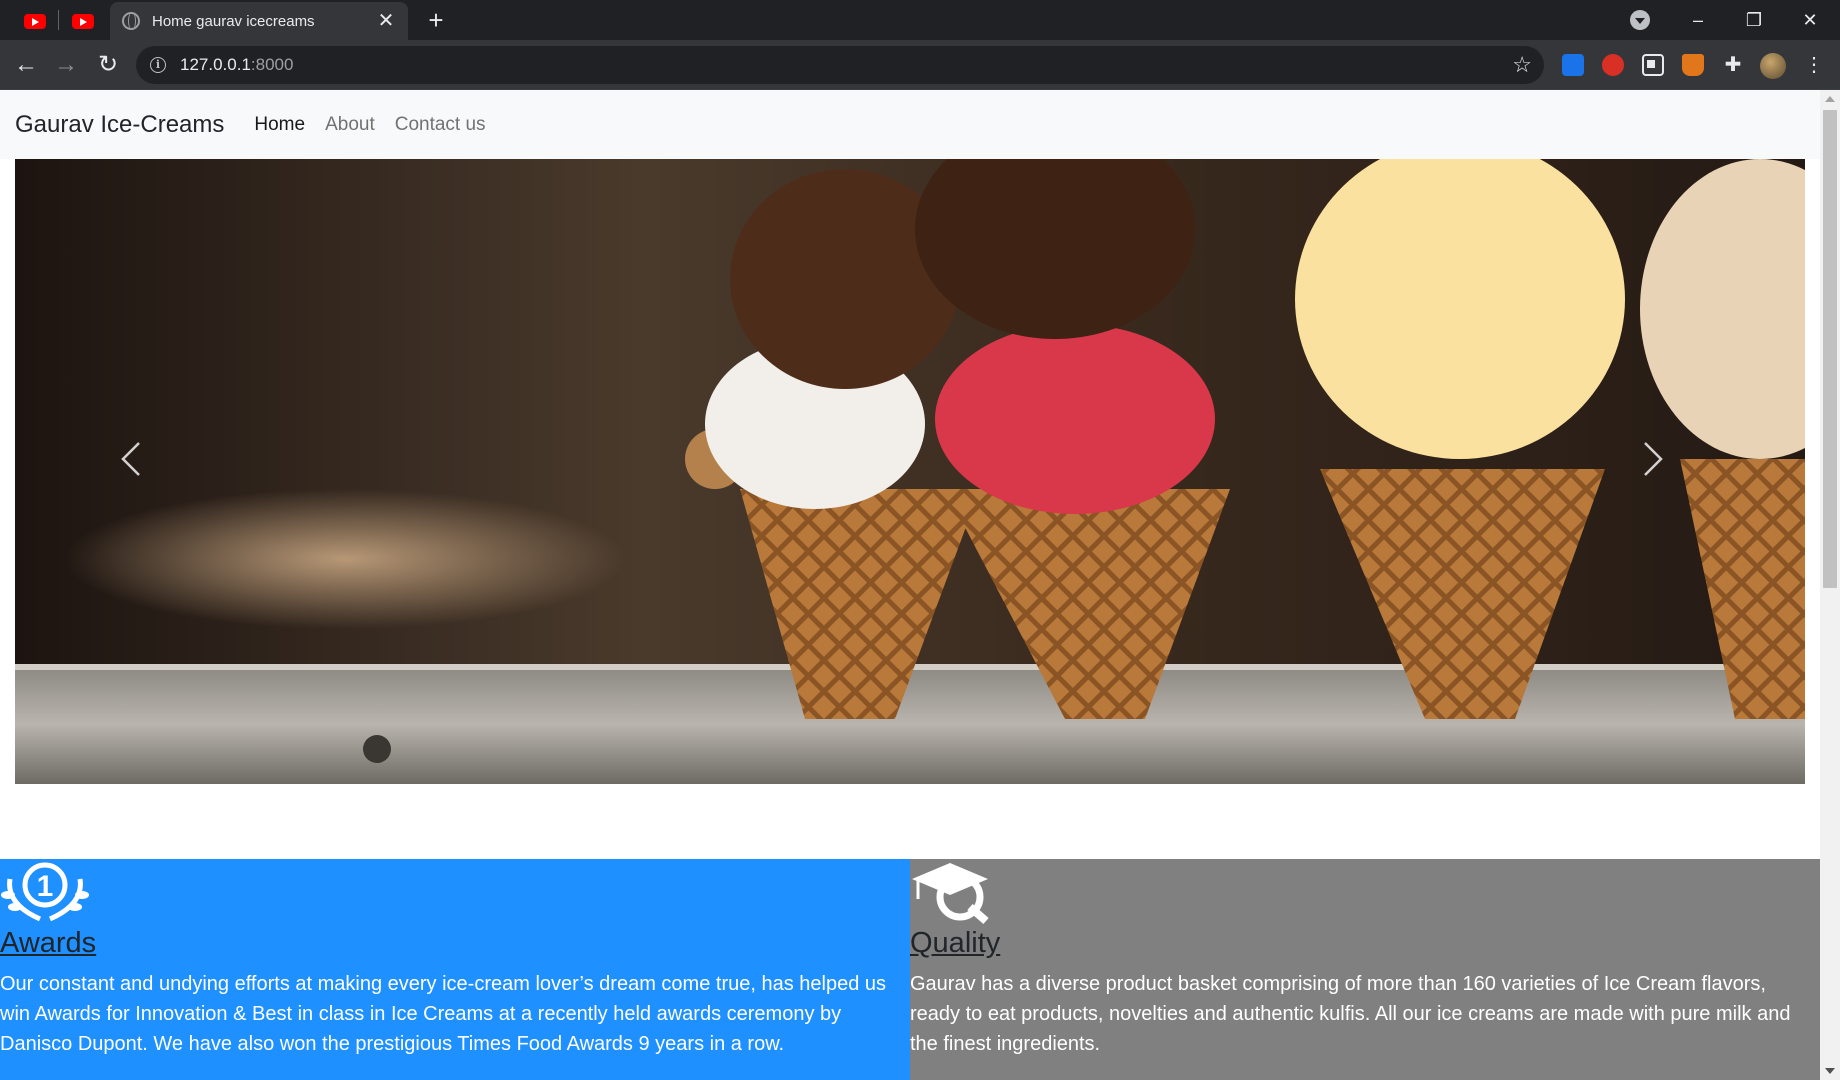  What do you see at coordinates (1640, 20) in the screenshot?
I see `tab-search-icon` at bounding box center [1640, 20].